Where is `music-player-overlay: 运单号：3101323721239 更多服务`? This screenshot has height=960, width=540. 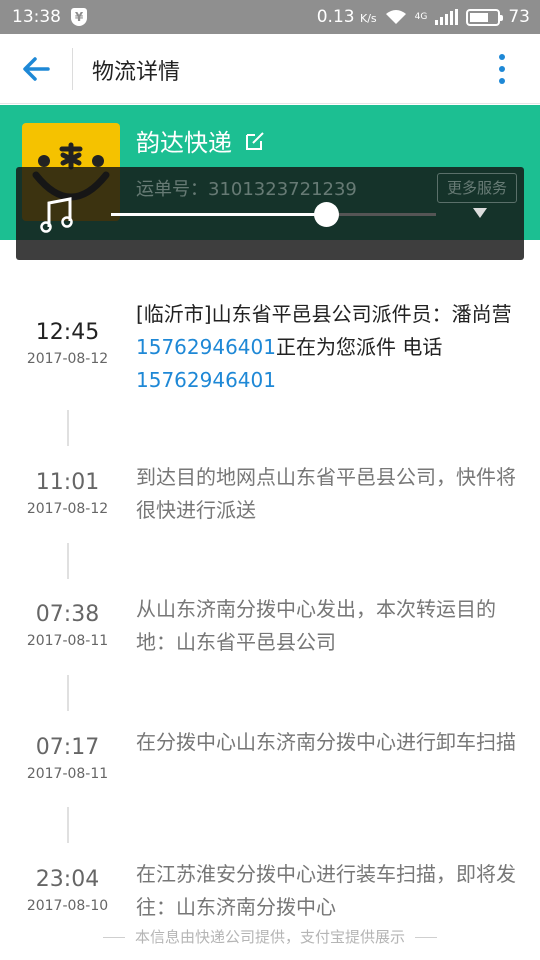
music-player-overlay: 运单号：3101323721239 更多服务 is located at coordinates (270, 213).